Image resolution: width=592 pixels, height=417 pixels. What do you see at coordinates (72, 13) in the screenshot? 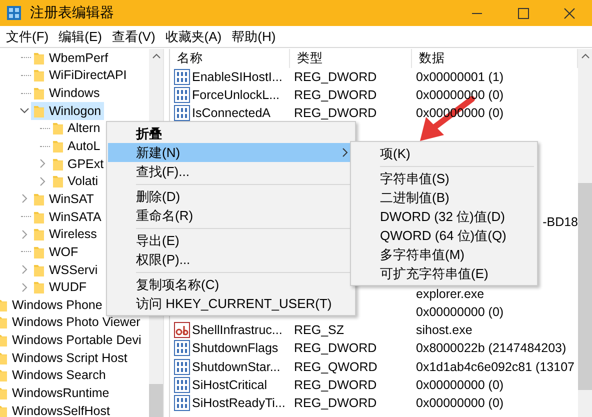
I see `window-title: 注册表编辑器` at bounding box center [72, 13].